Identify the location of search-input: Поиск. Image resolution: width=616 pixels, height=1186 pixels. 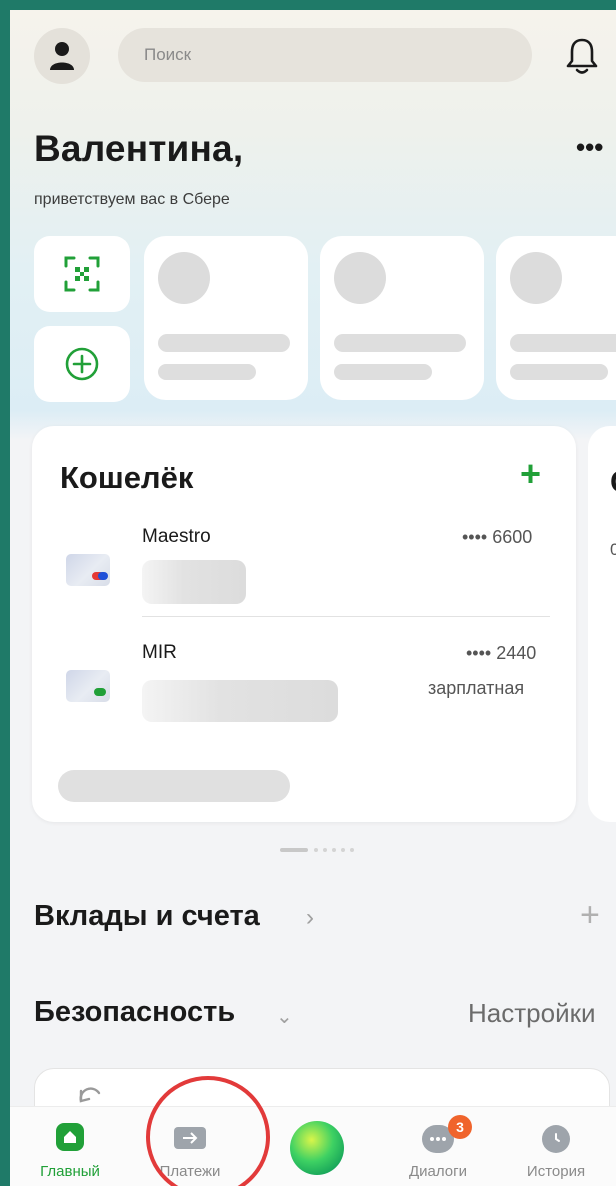
(325, 55).